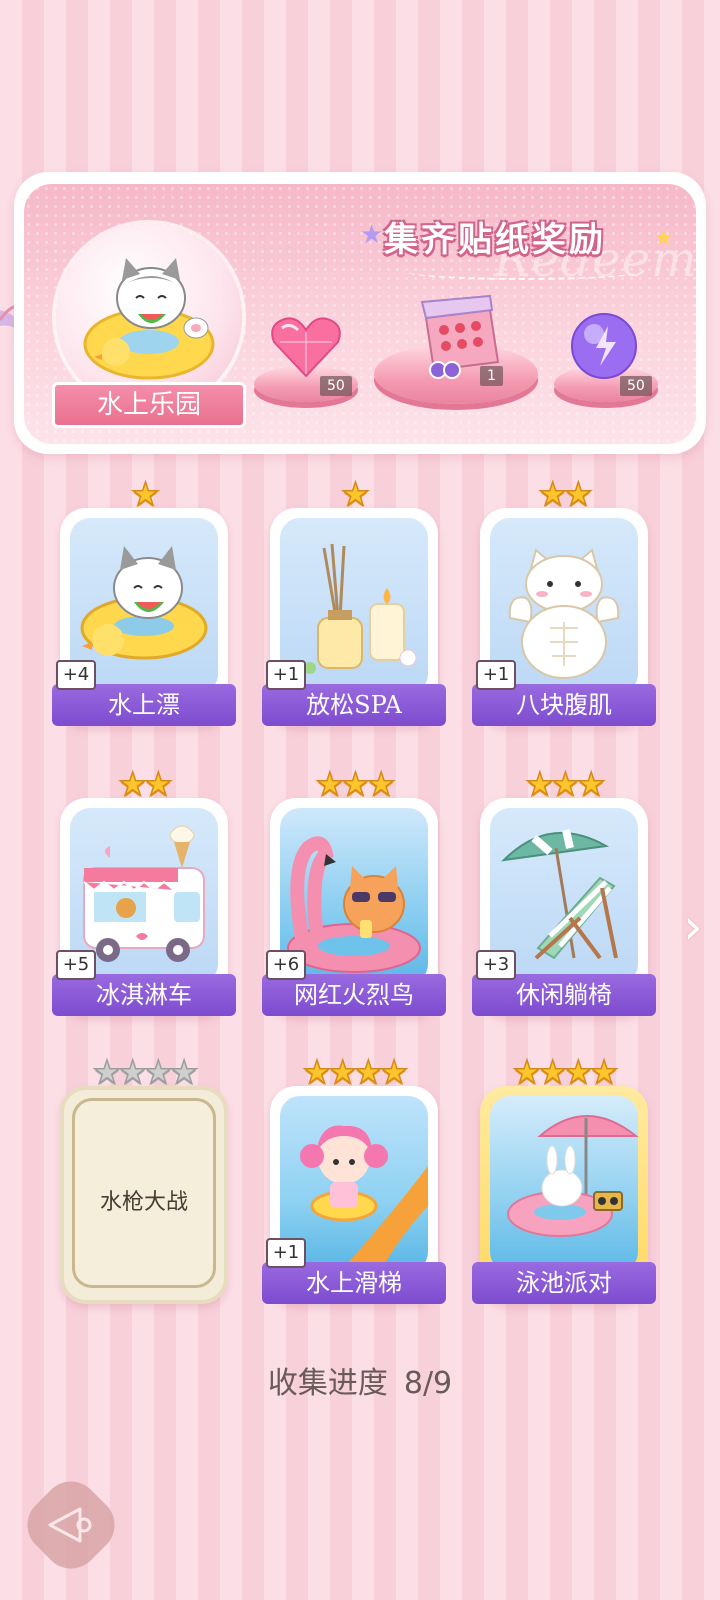 This screenshot has height=1600, width=720. What do you see at coordinates (572, 1176) in the screenshot?
I see `pool-party-icon` at bounding box center [572, 1176].